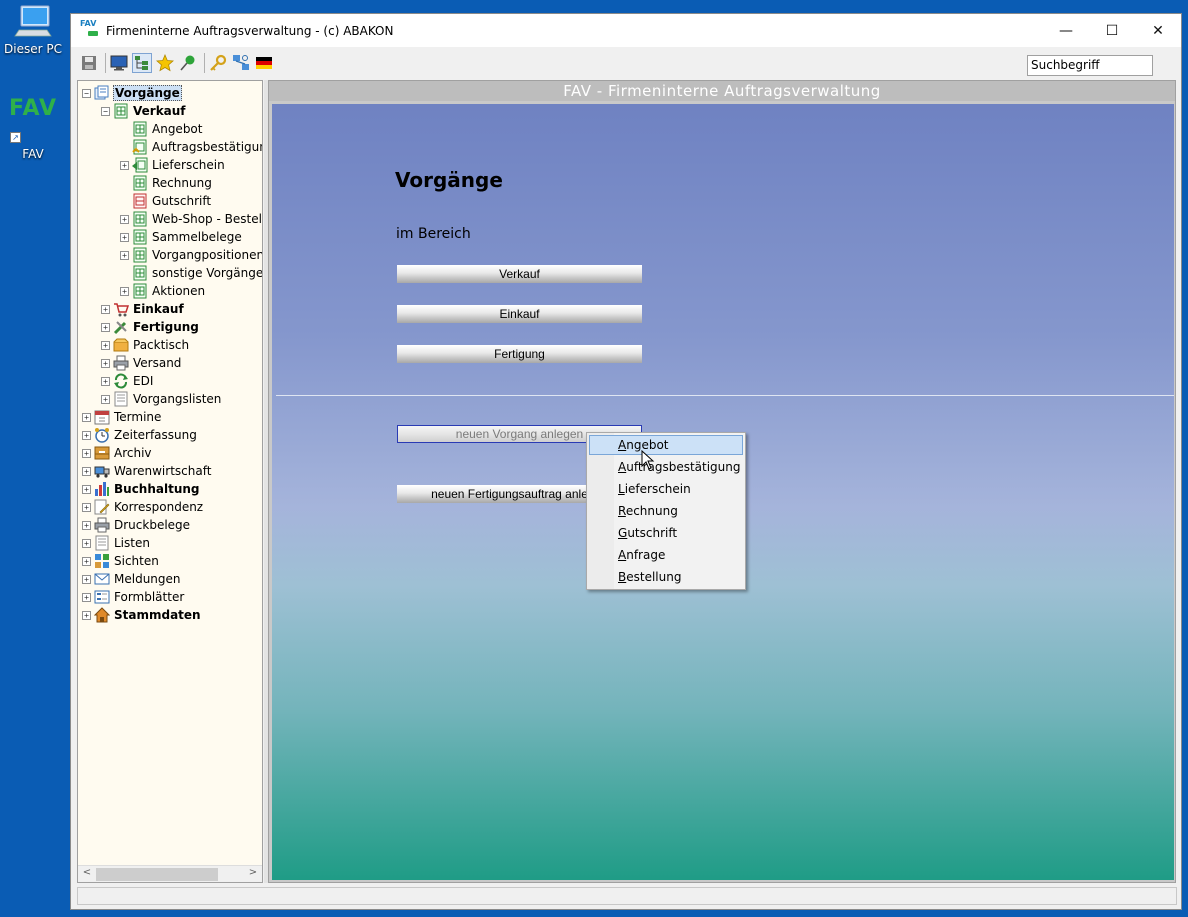 The width and height of the screenshot is (1188, 917). Describe the element at coordinates (666, 467) in the screenshot. I see `context-menu-item: Auftragsbestätigung` at that location.